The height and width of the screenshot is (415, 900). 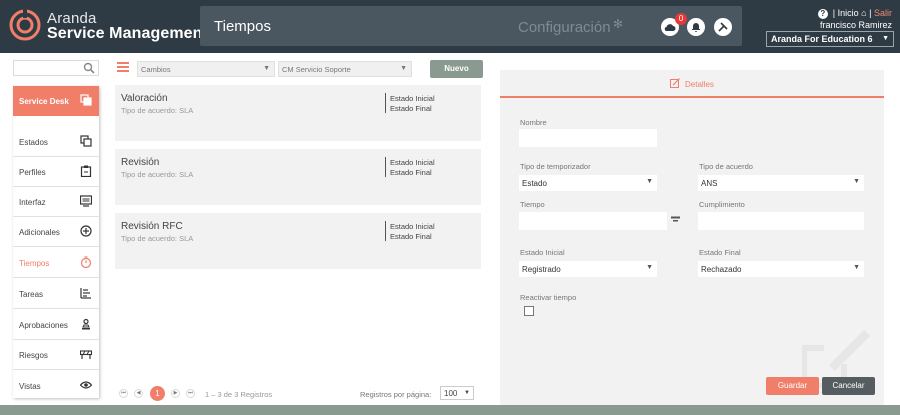 What do you see at coordinates (152, 226) in the screenshot?
I see `card-name: Revisión RFC` at bounding box center [152, 226].